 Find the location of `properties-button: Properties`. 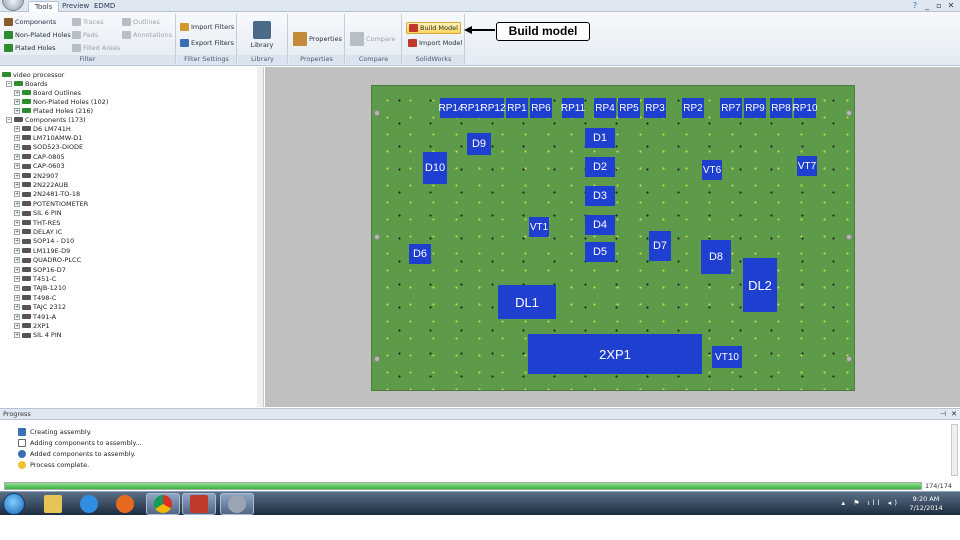

properties-button: Properties is located at coordinates (317, 39).